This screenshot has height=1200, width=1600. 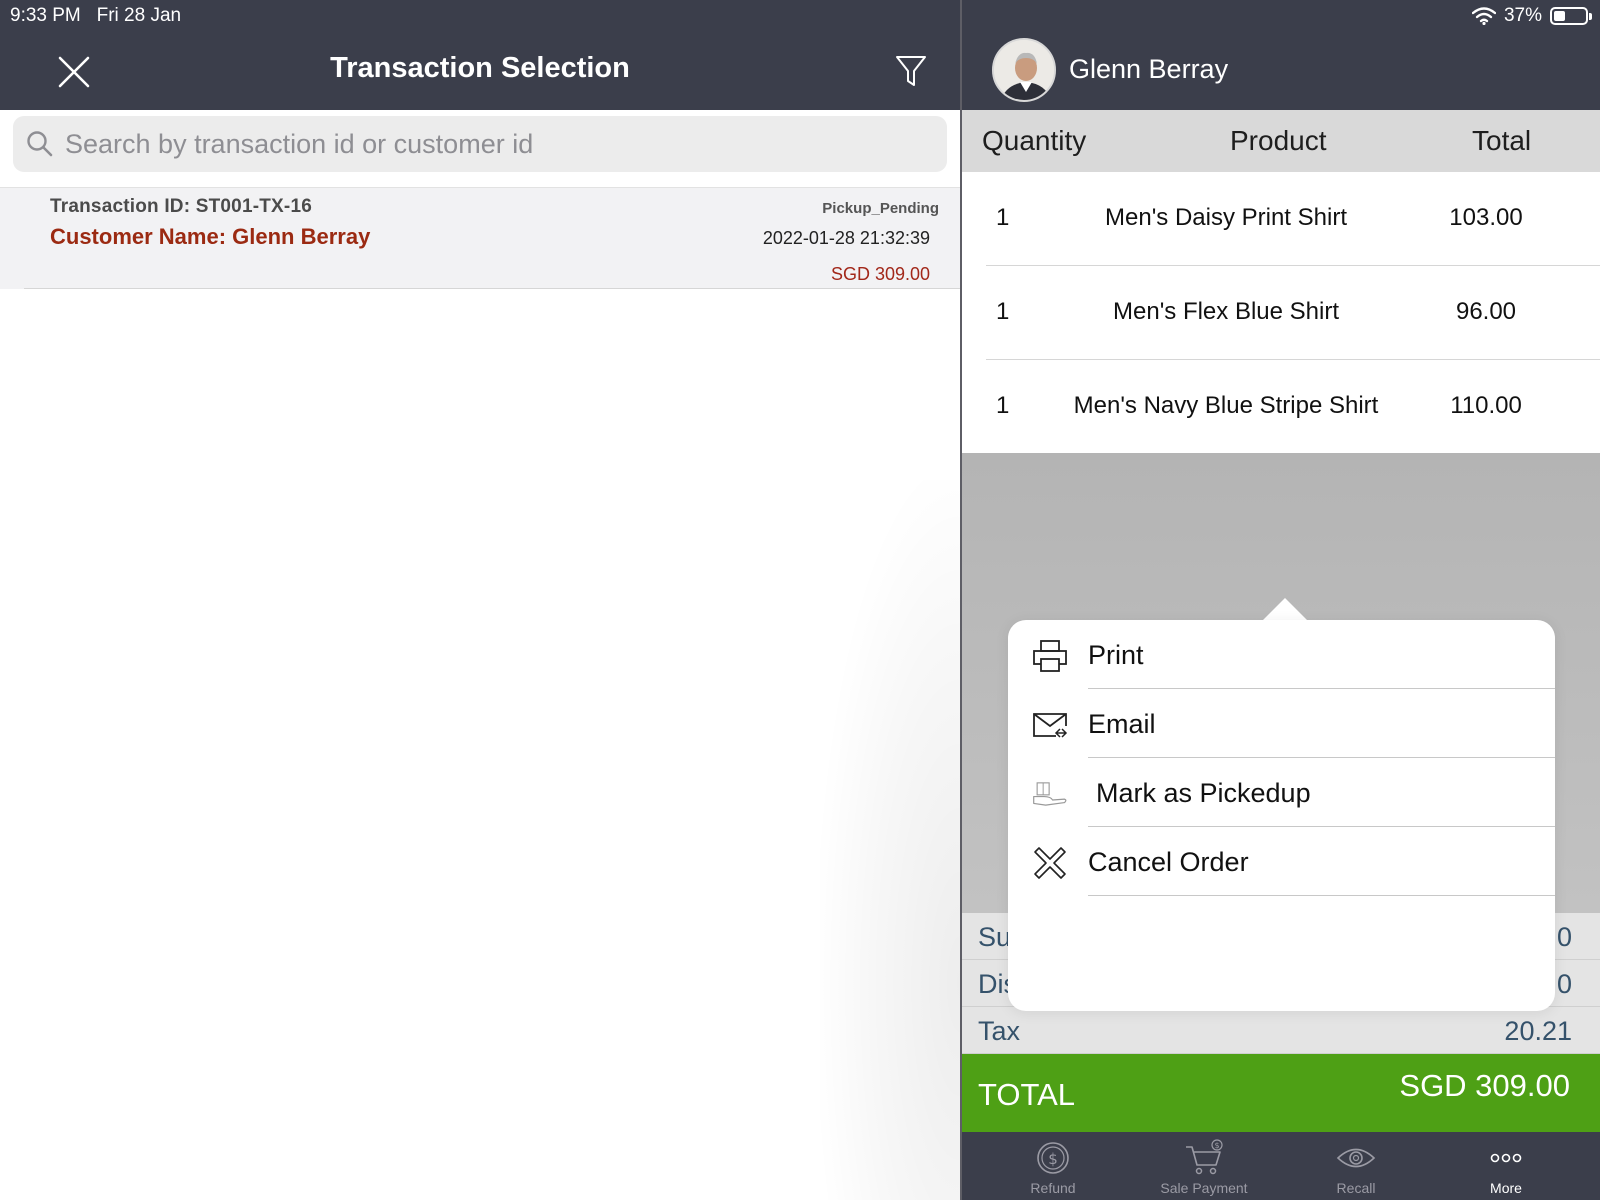 I want to click on right-header: 37% Glenn Berray, so click(x=1281, y=55).